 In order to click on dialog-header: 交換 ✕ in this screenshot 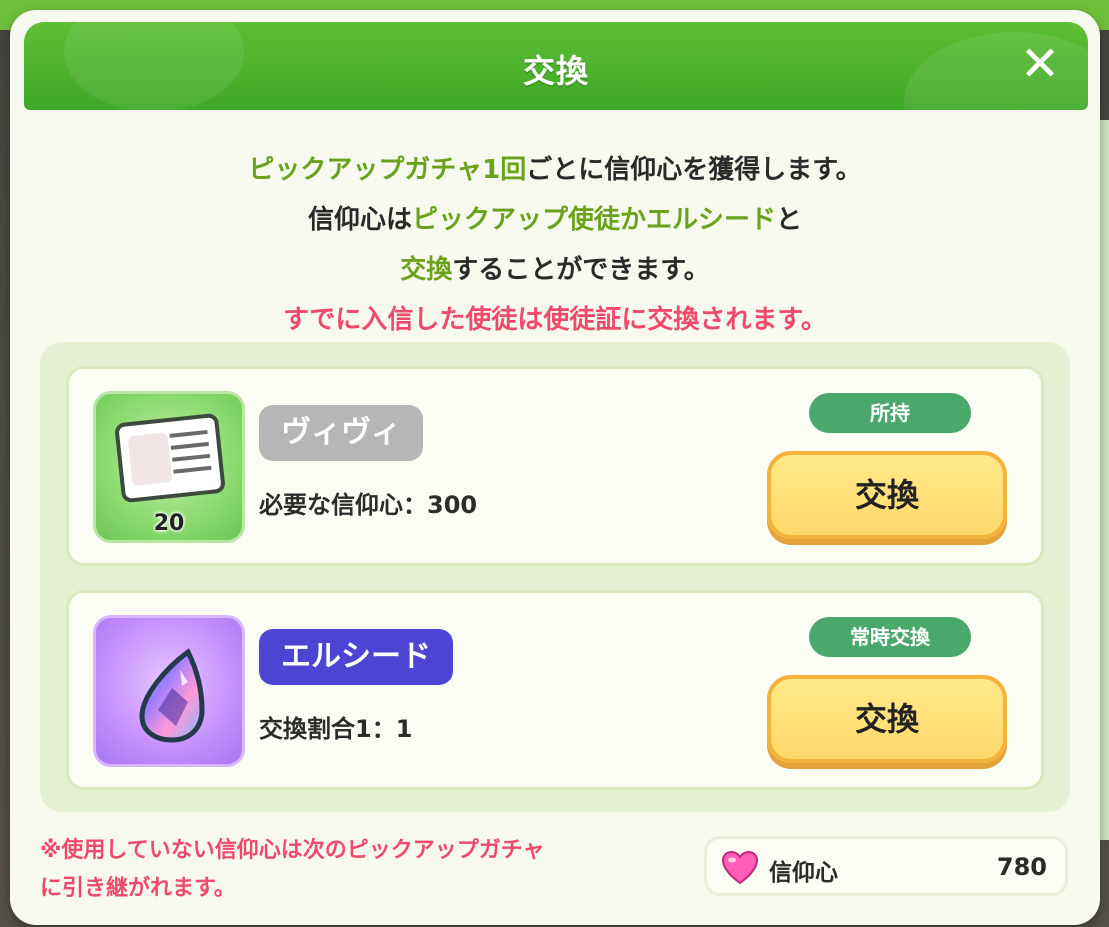, I will do `click(556, 66)`.